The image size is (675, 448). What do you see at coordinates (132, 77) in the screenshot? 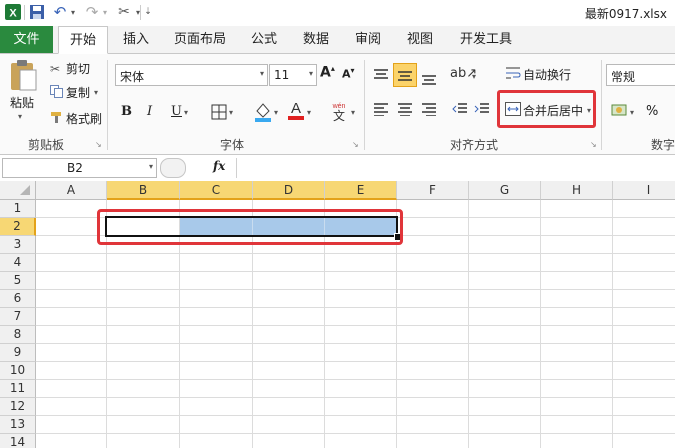
I see `font-name-value: 宋体` at bounding box center [132, 77].